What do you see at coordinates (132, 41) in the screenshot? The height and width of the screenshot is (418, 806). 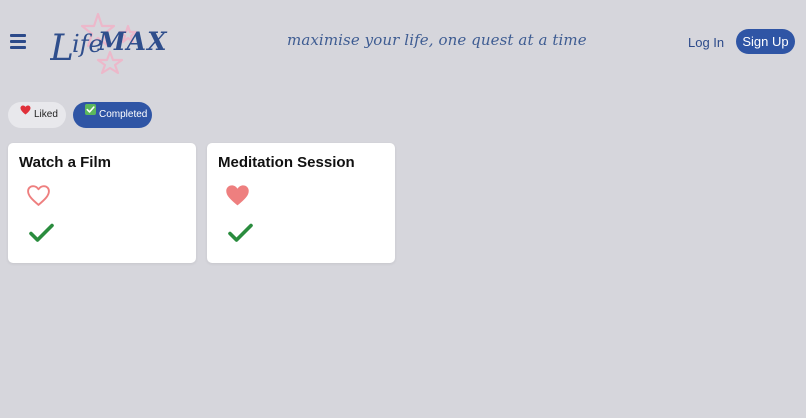 I see `svg-text: MAX` at bounding box center [132, 41].